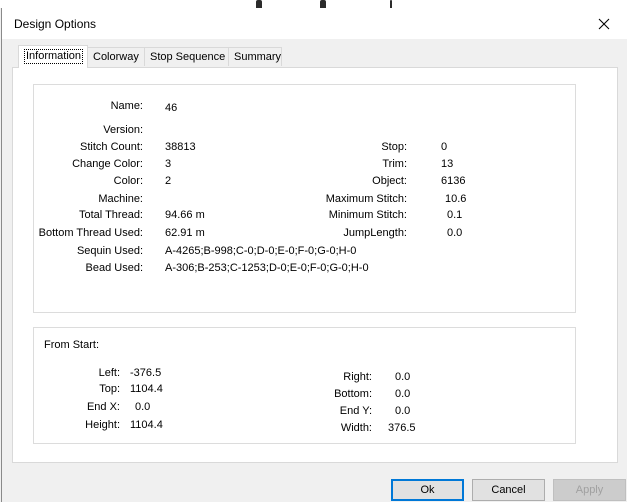 This screenshot has height=502, width=627. I want to click on ok-button: Ok, so click(427, 490).